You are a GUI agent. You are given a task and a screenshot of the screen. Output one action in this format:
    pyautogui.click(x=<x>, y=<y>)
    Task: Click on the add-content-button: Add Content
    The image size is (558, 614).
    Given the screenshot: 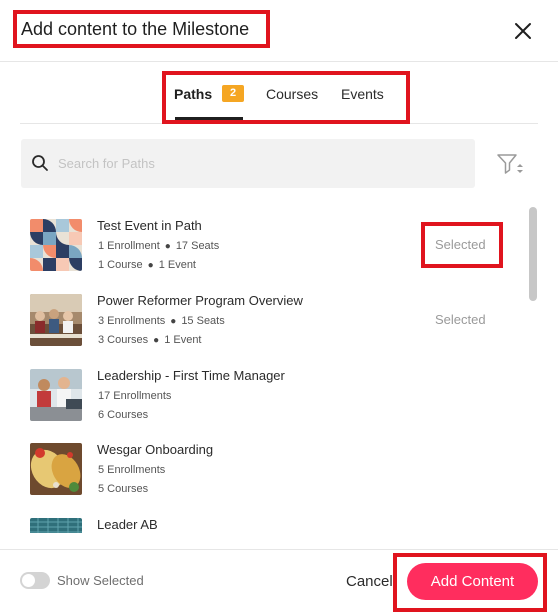 What is the action you would take?
    pyautogui.click(x=472, y=581)
    